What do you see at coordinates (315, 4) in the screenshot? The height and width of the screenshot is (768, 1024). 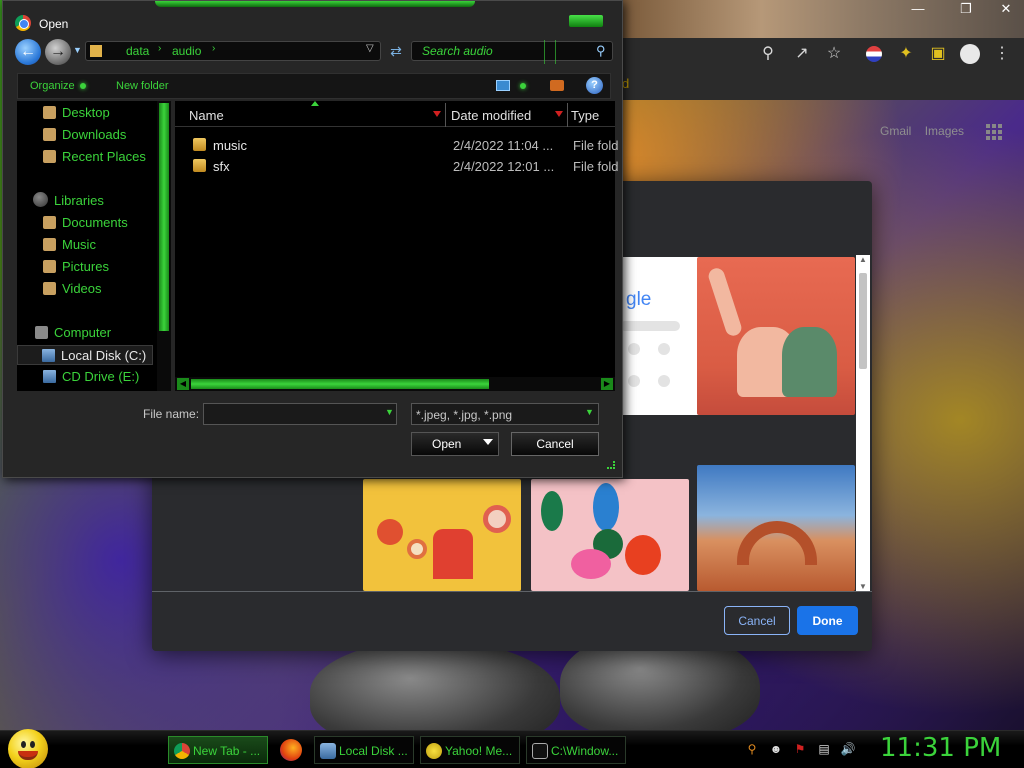 I see `titlebar-accent` at bounding box center [315, 4].